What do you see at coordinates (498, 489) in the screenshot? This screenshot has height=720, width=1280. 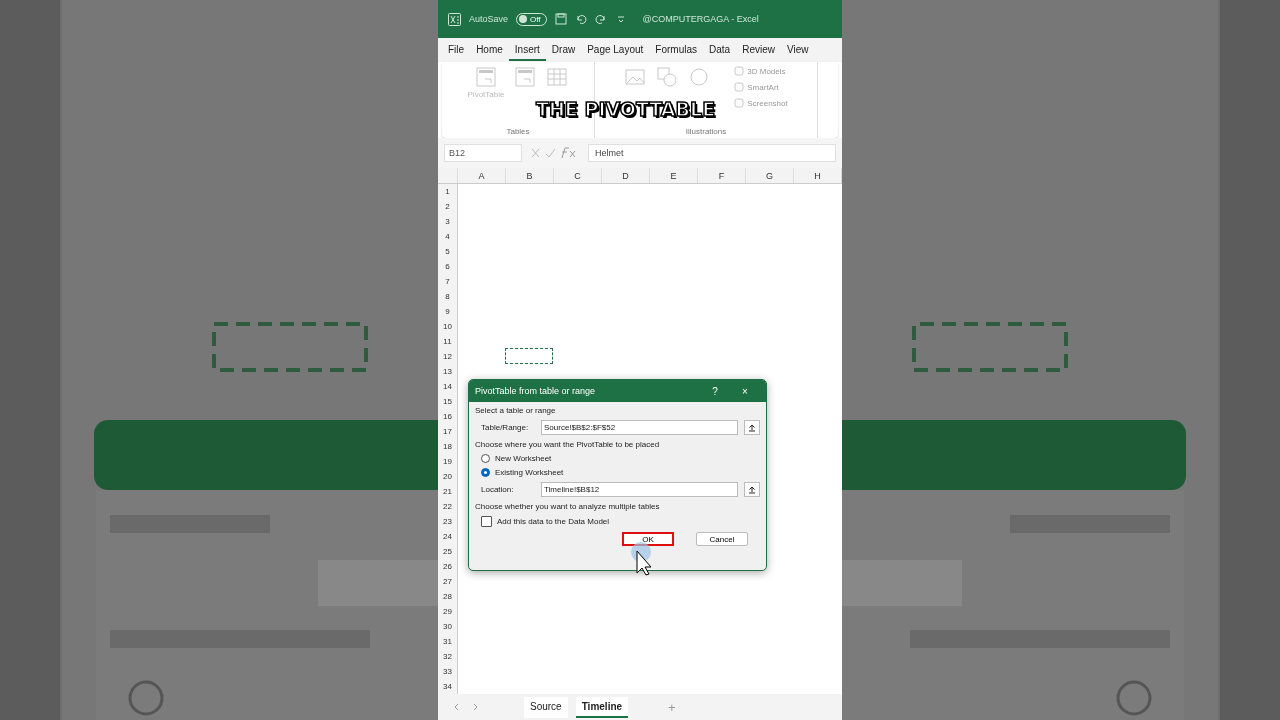 I see `field-label: Location:` at bounding box center [498, 489].